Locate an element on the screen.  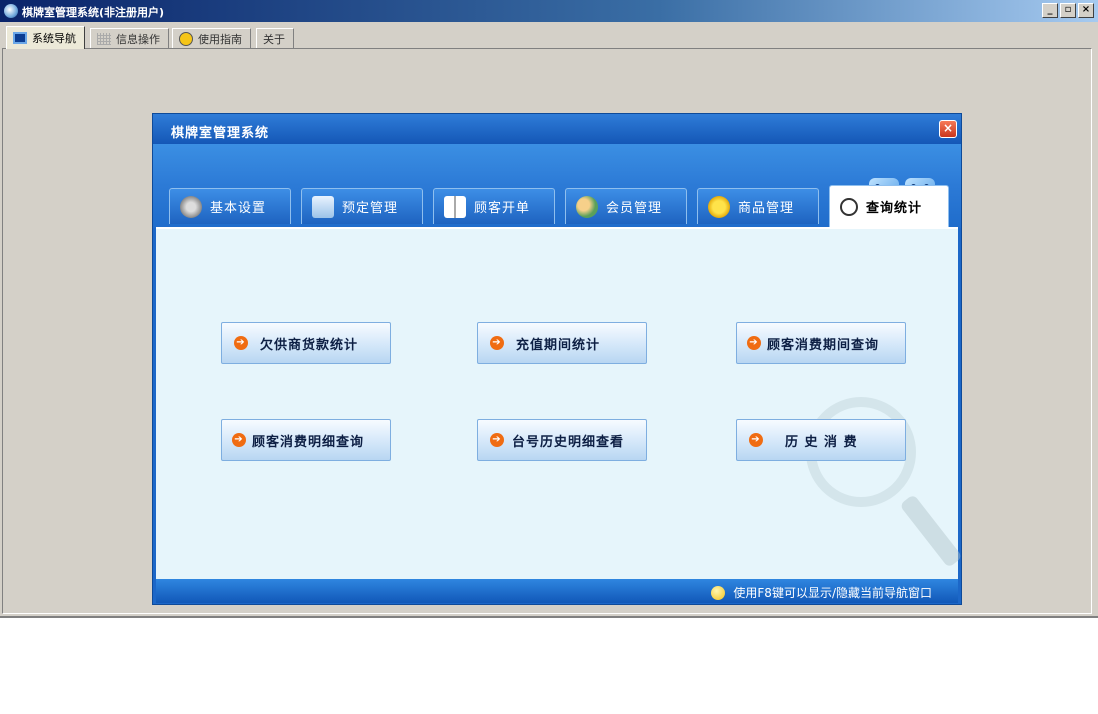
table-history-detail-button: ➔ 台号历史明细查看 is located at coordinates (562, 440).